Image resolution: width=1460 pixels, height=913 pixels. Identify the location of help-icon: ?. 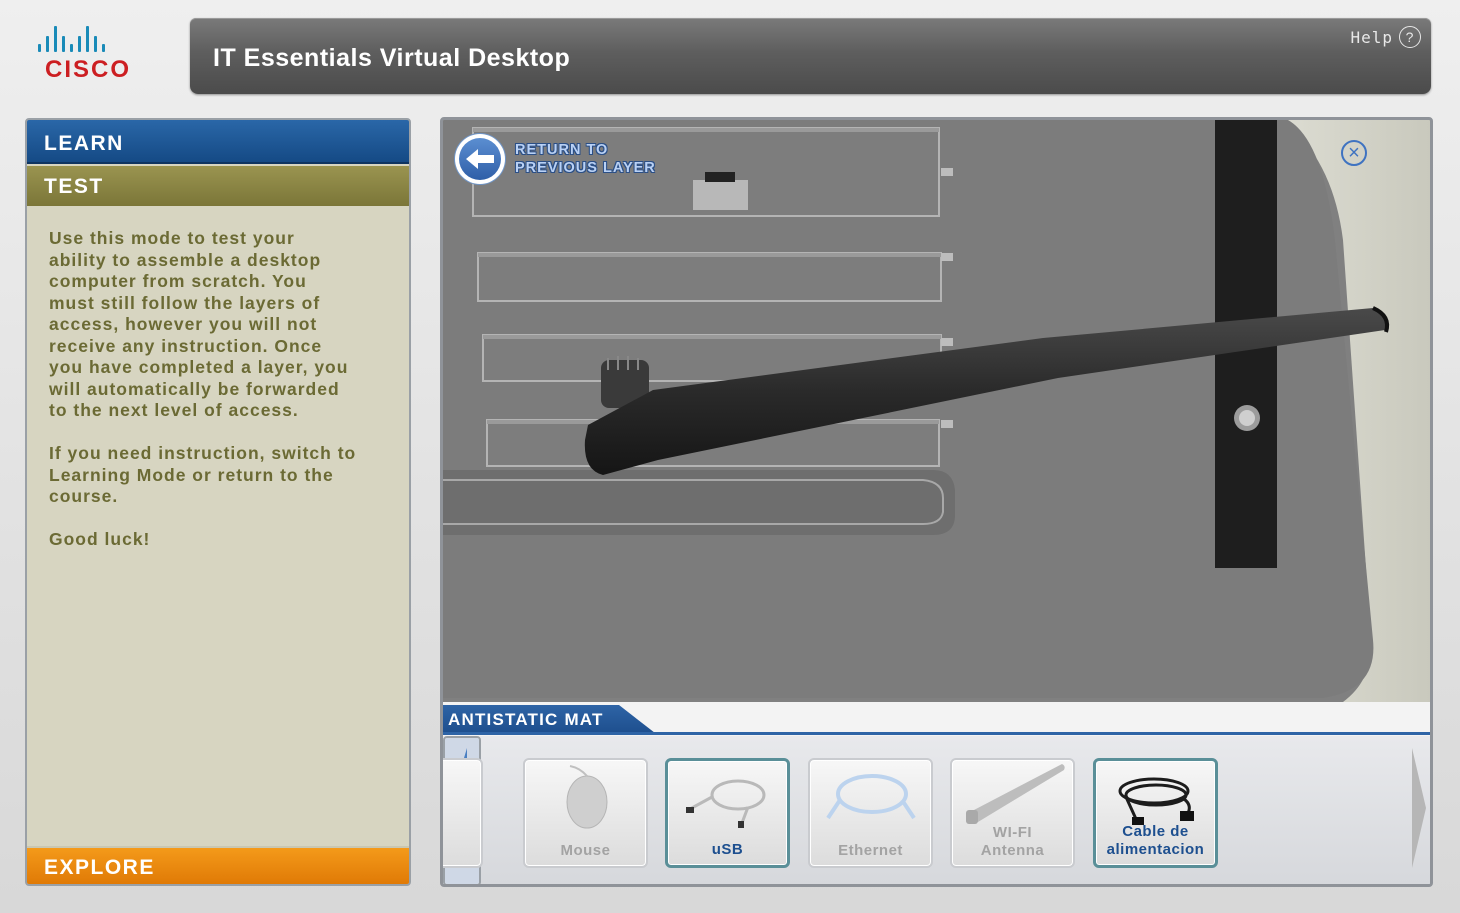
(1410, 37).